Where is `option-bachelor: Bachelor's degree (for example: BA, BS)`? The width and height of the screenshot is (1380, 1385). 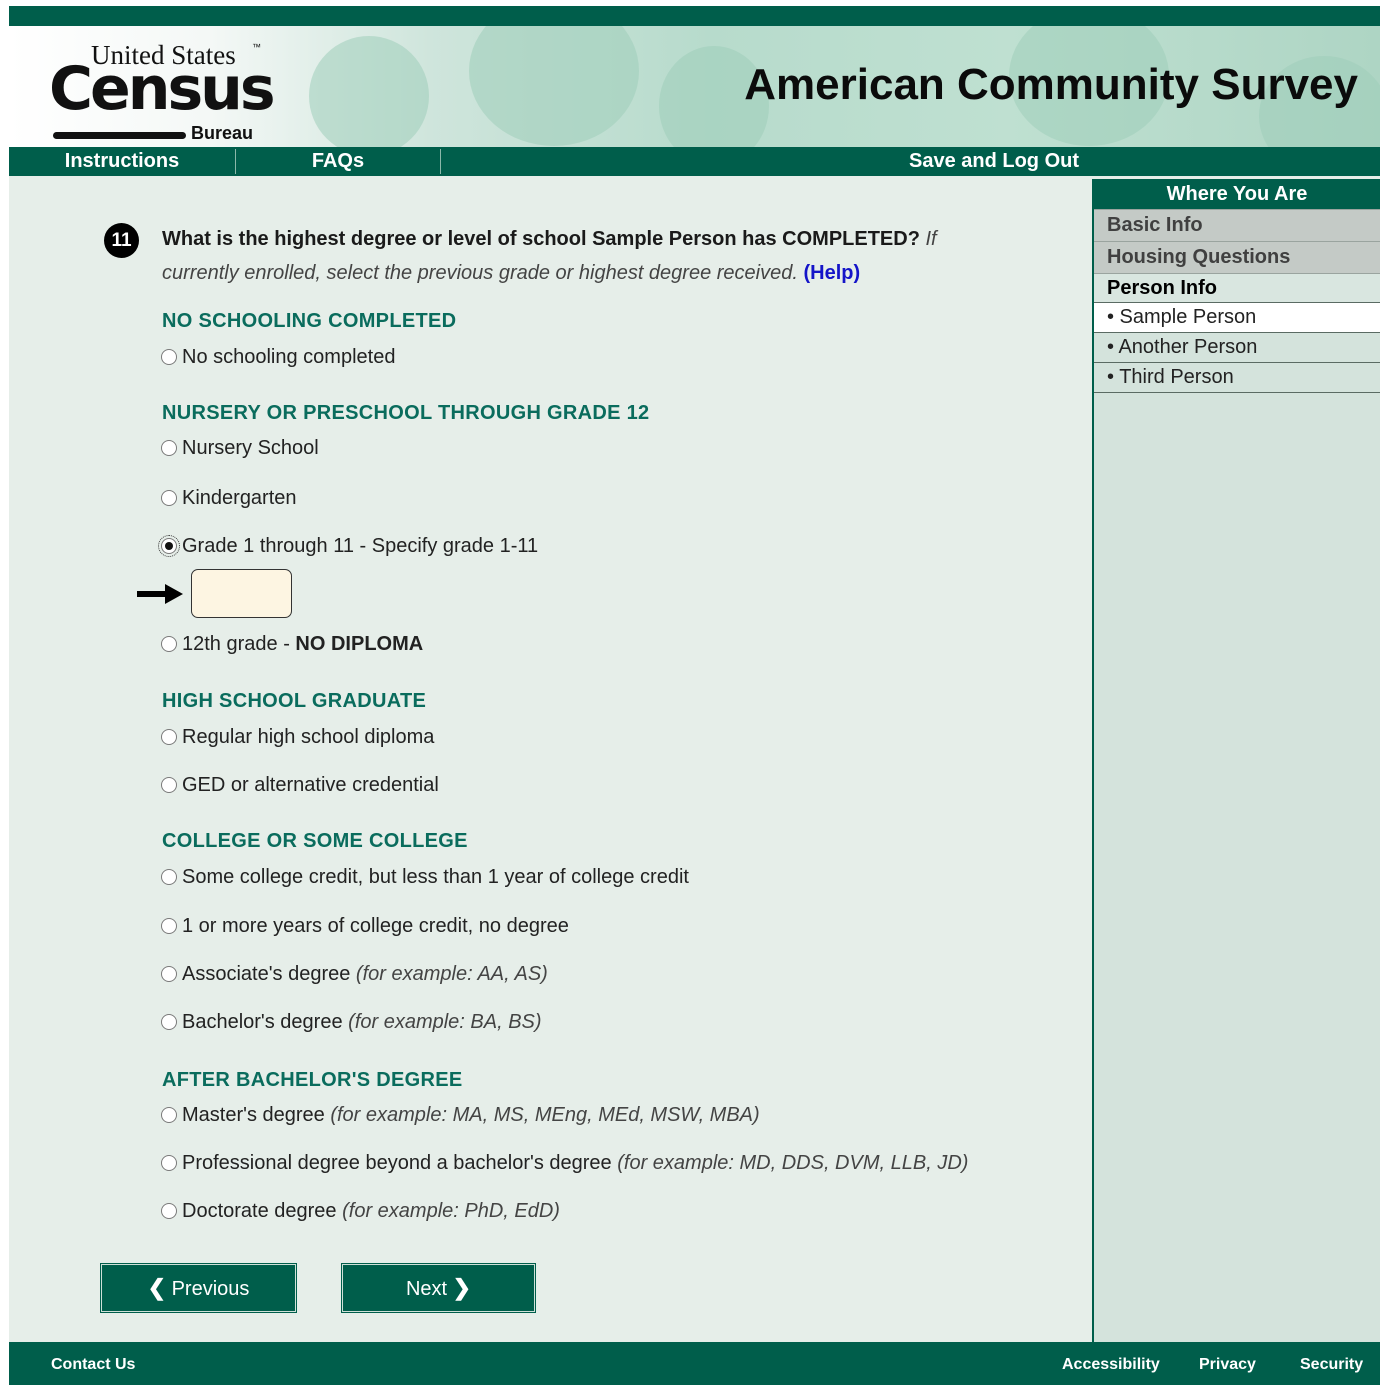 option-bachelor: Bachelor's degree (for example: BA, BS) is located at coordinates (351, 1022).